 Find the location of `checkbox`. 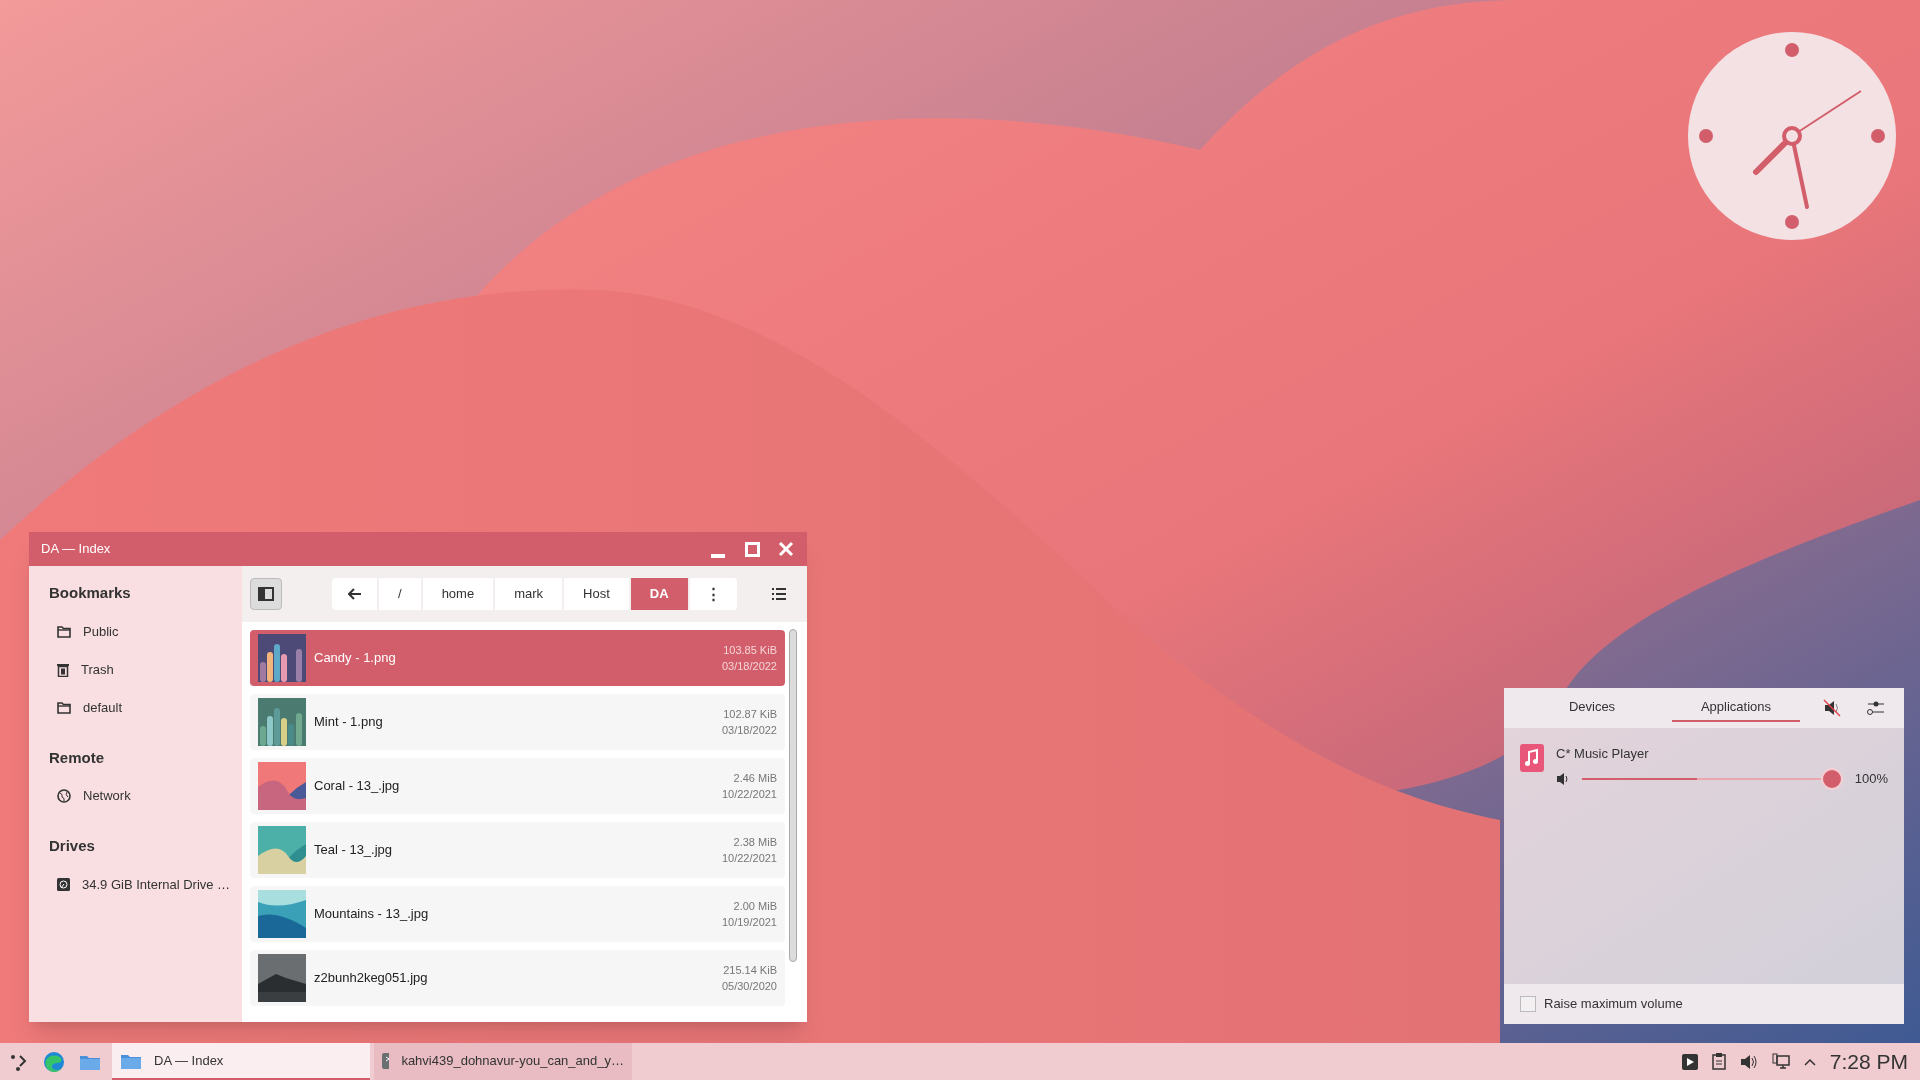

checkbox is located at coordinates (1528, 1004).